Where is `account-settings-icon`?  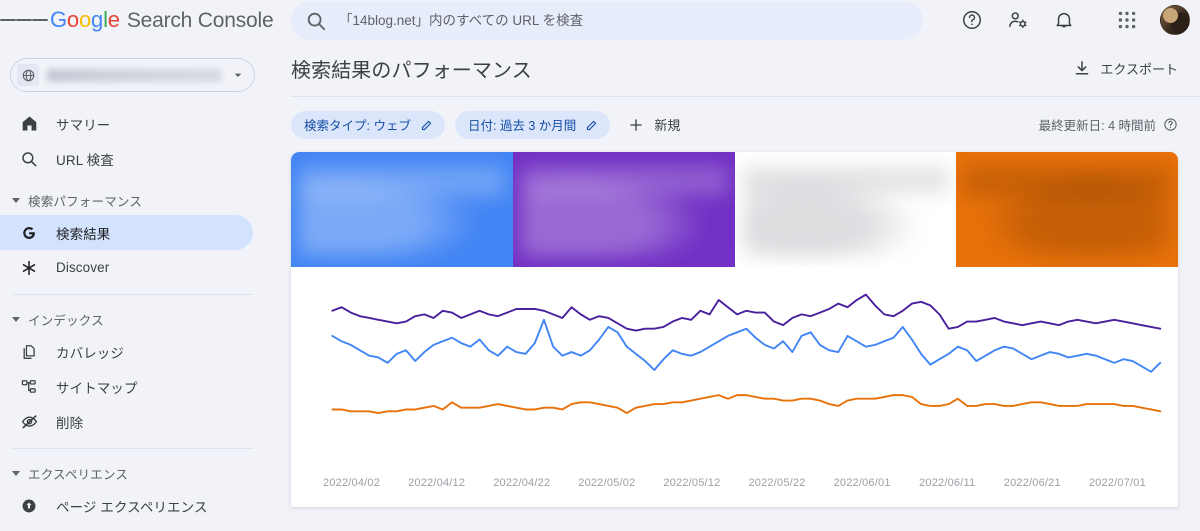 account-settings-icon is located at coordinates (1018, 20).